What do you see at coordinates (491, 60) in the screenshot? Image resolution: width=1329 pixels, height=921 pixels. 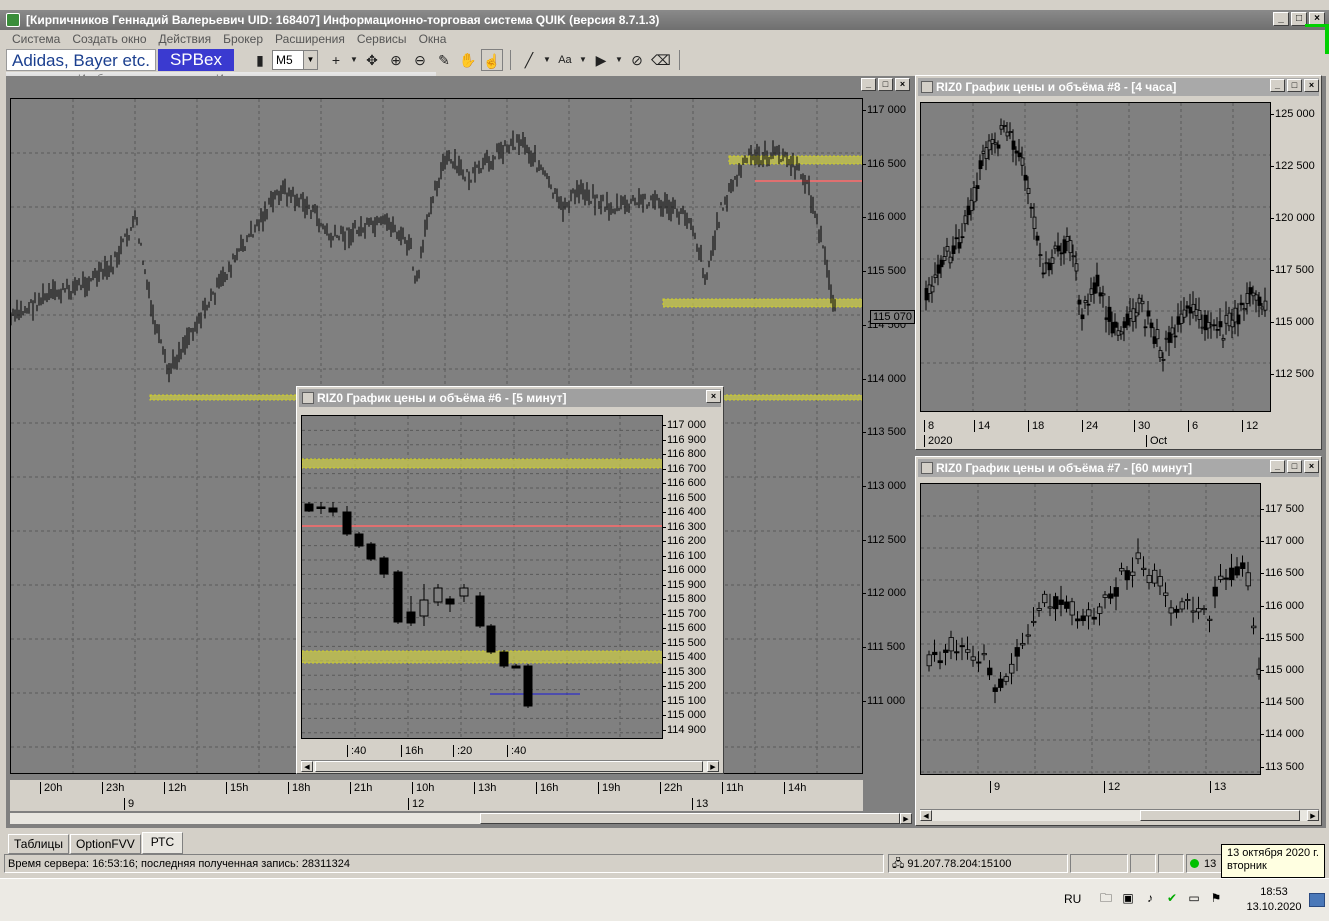 I see `hand-select-icon: ☝` at bounding box center [491, 60].